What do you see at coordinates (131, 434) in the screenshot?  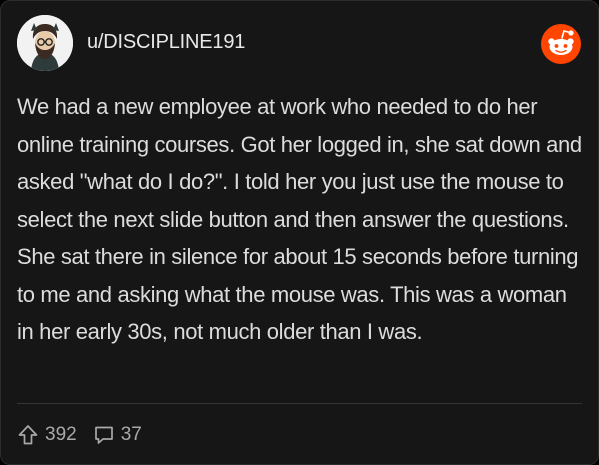 I see `comment-count: 37` at bounding box center [131, 434].